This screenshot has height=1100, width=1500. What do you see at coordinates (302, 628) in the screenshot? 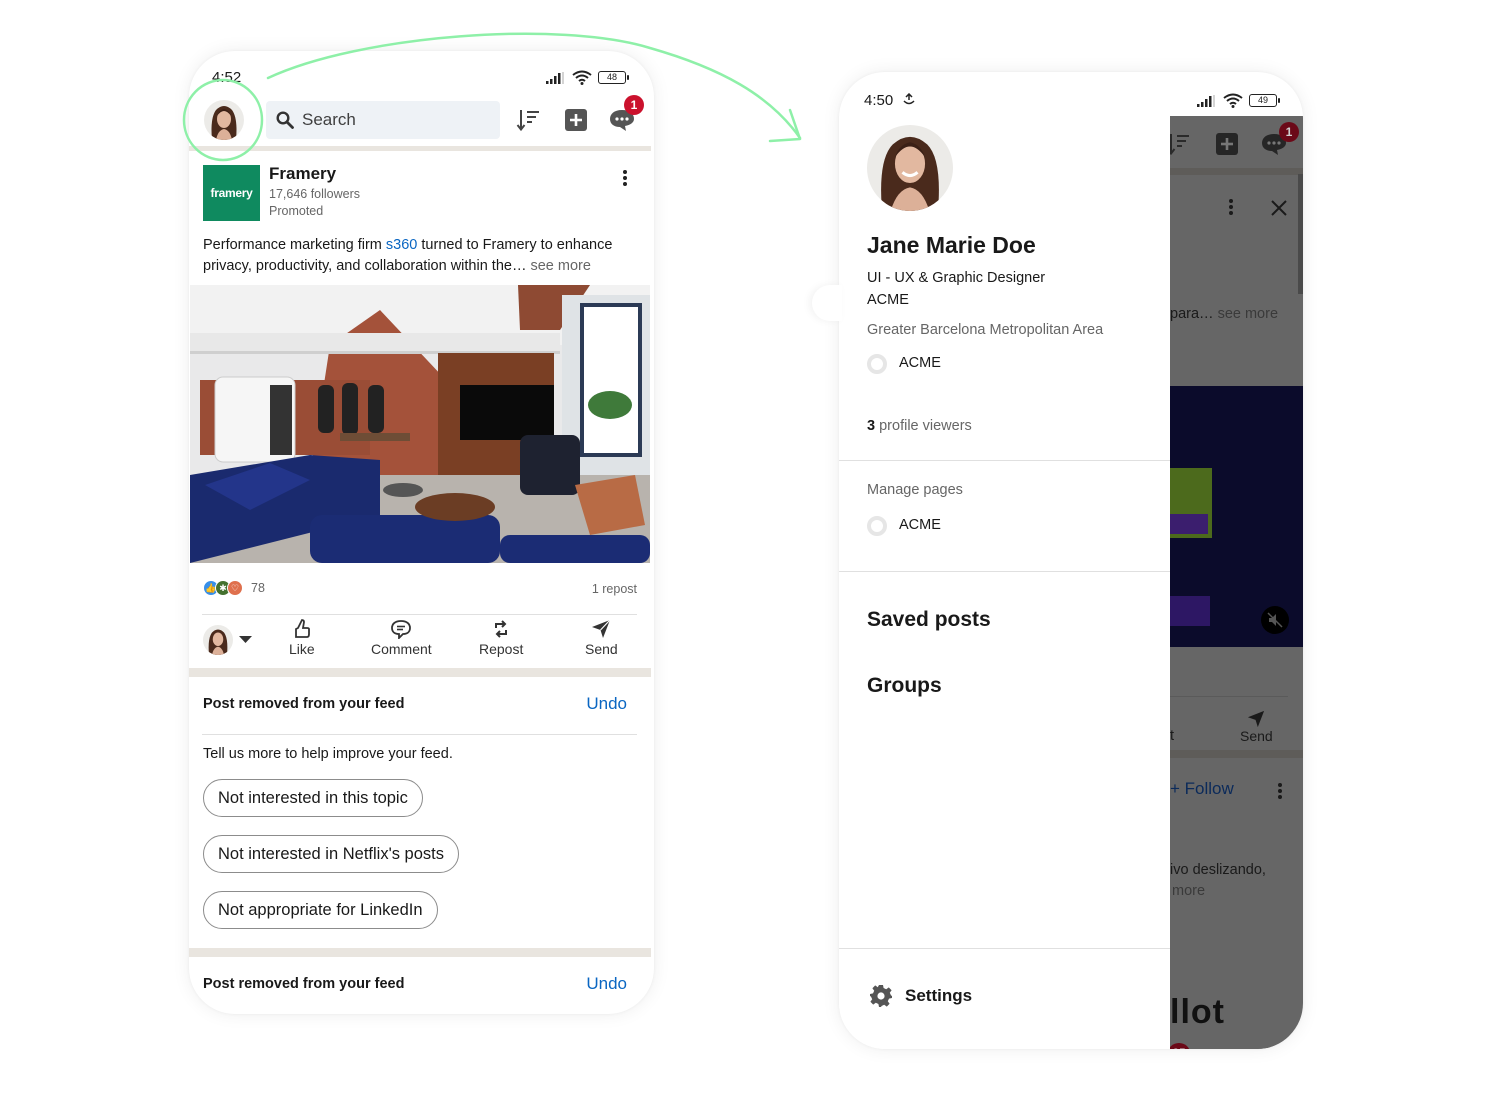
I see `like-icon` at bounding box center [302, 628].